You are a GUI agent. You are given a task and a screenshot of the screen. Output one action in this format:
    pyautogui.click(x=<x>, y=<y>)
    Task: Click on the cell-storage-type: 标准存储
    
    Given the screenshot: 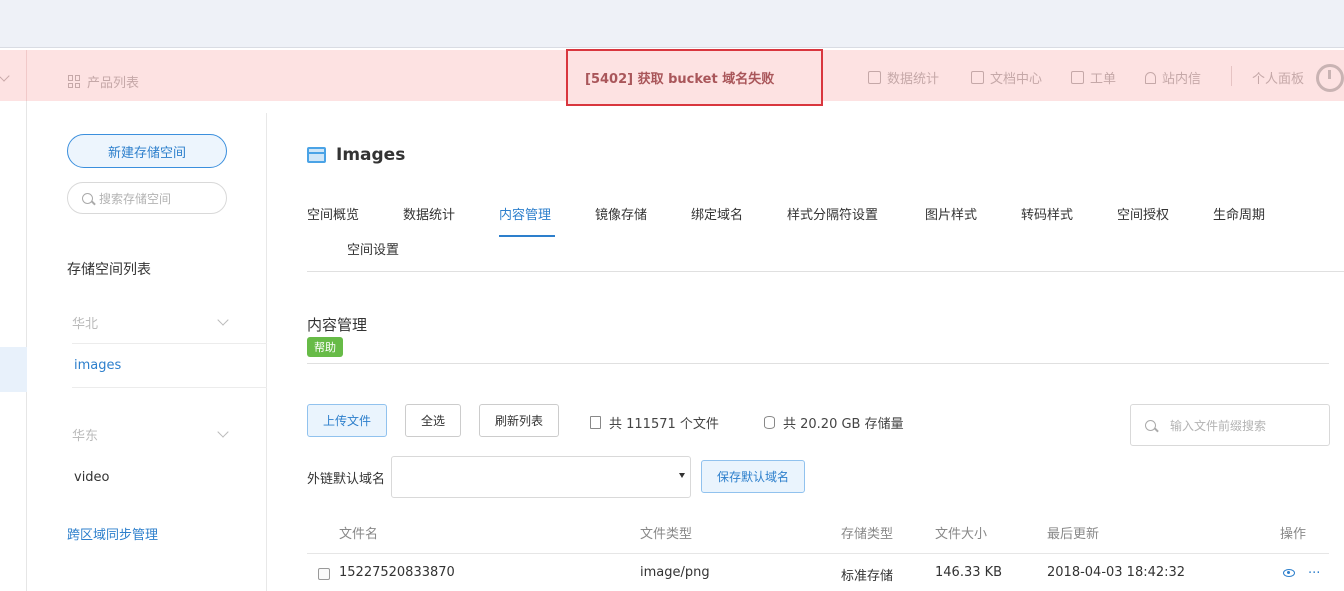 What is the action you would take?
    pyautogui.click(x=867, y=576)
    